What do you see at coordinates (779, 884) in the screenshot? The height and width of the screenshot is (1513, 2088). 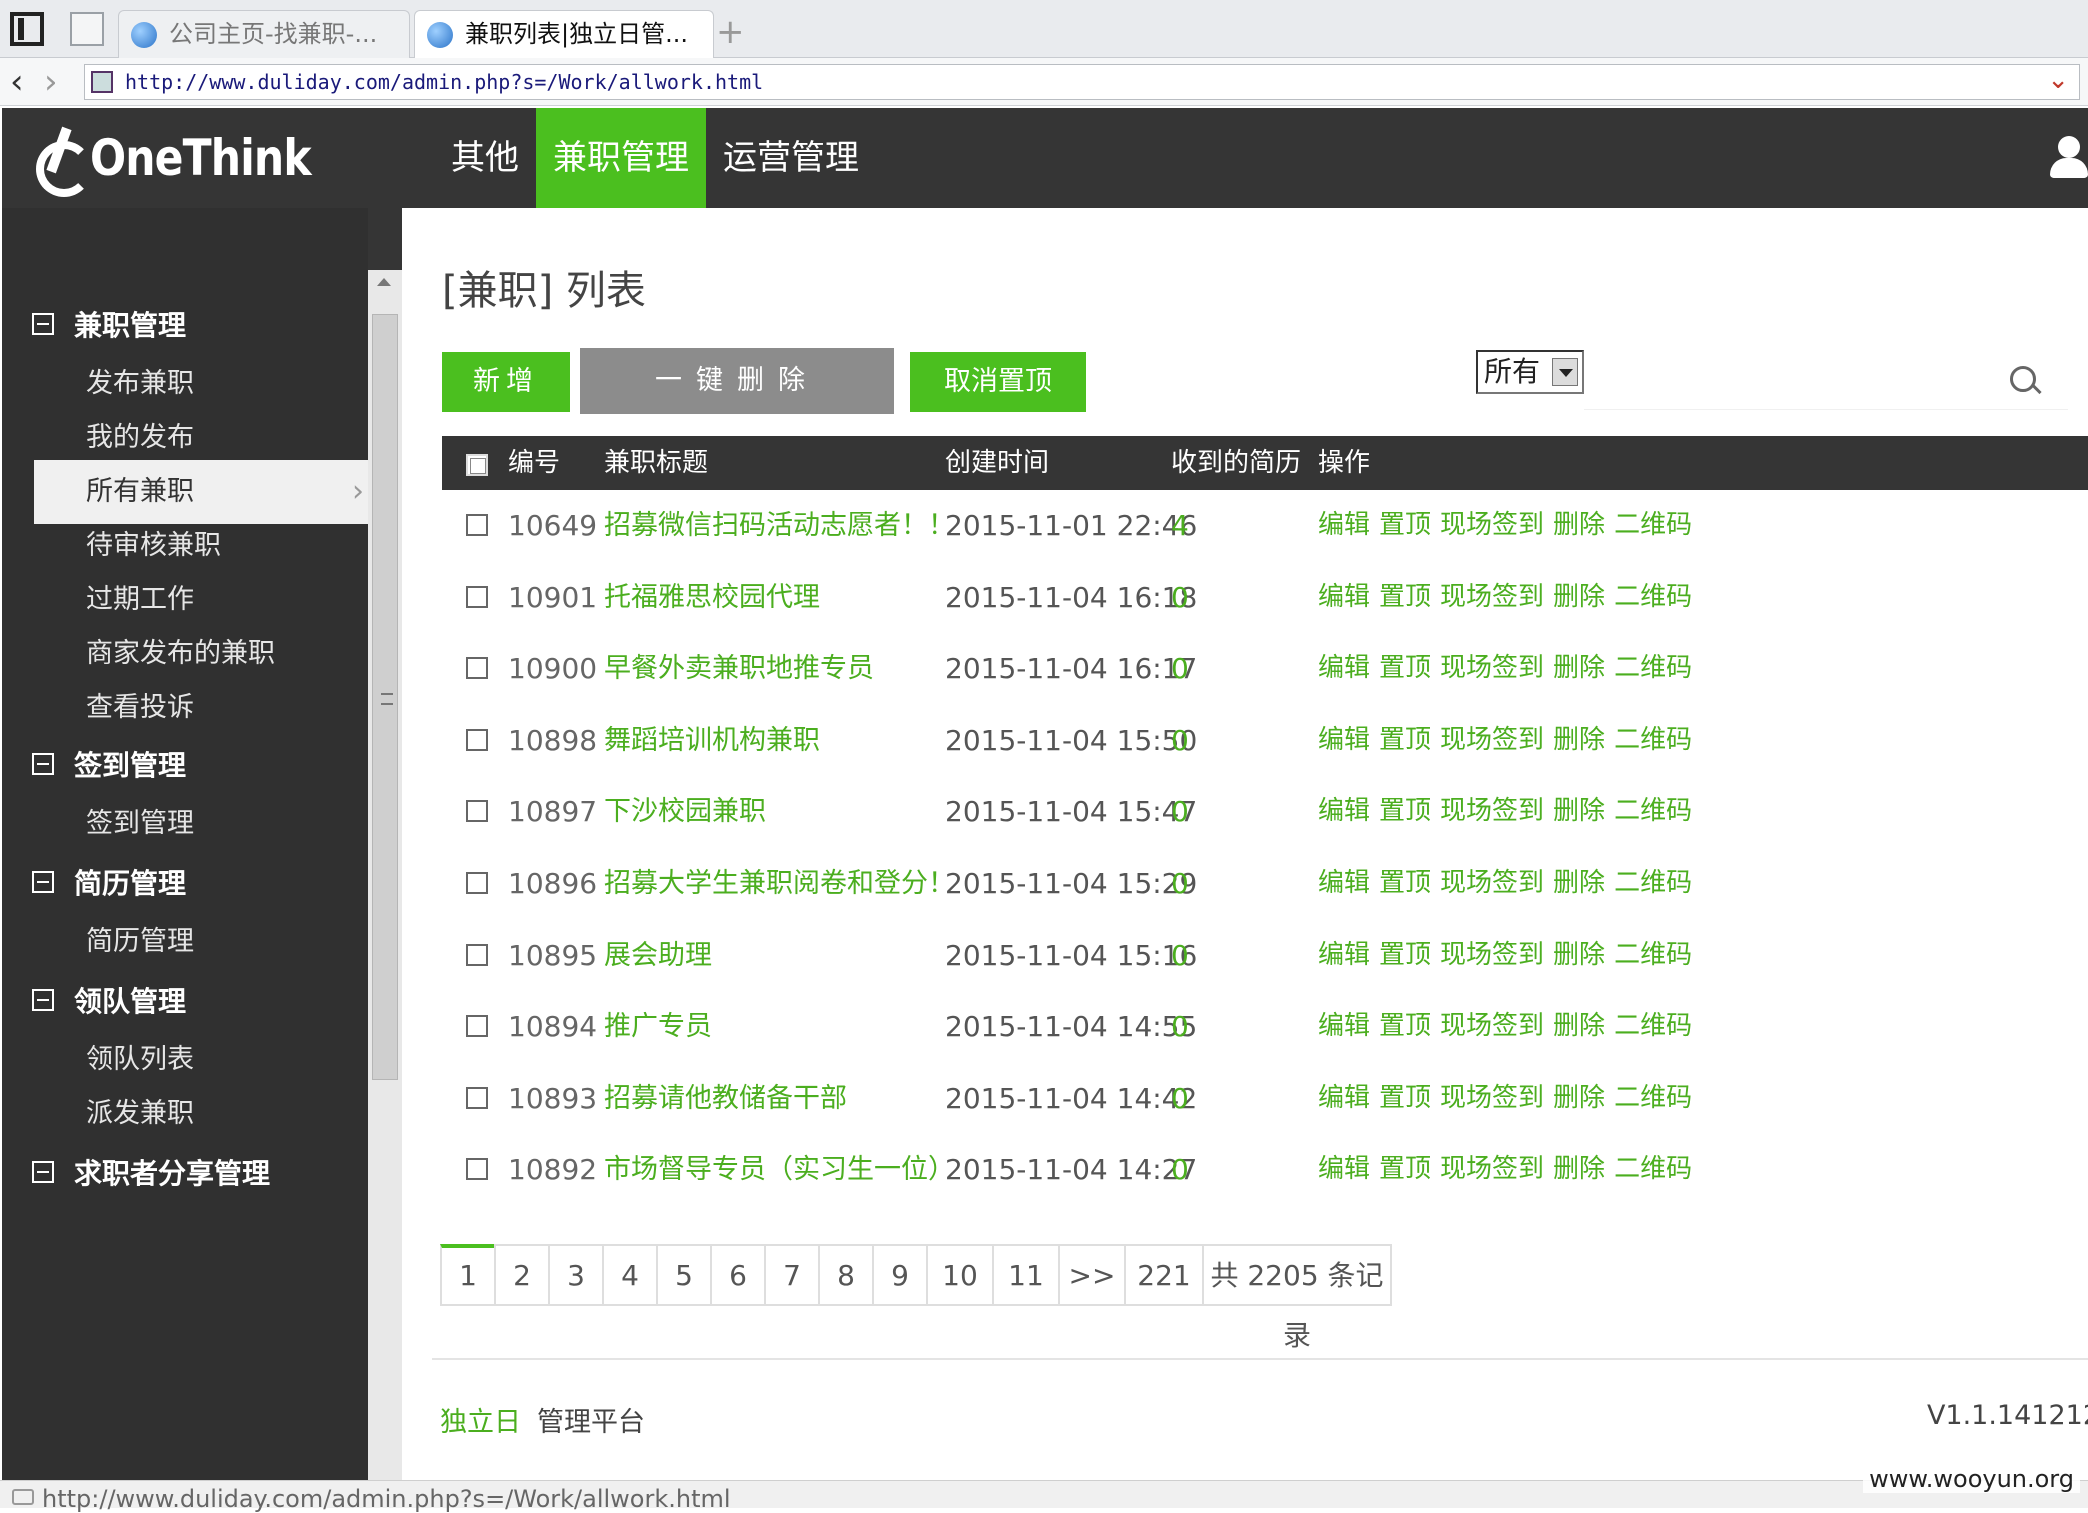 I see `cell-title-link: 招募大学生兼职阅卷和登分！` at bounding box center [779, 884].